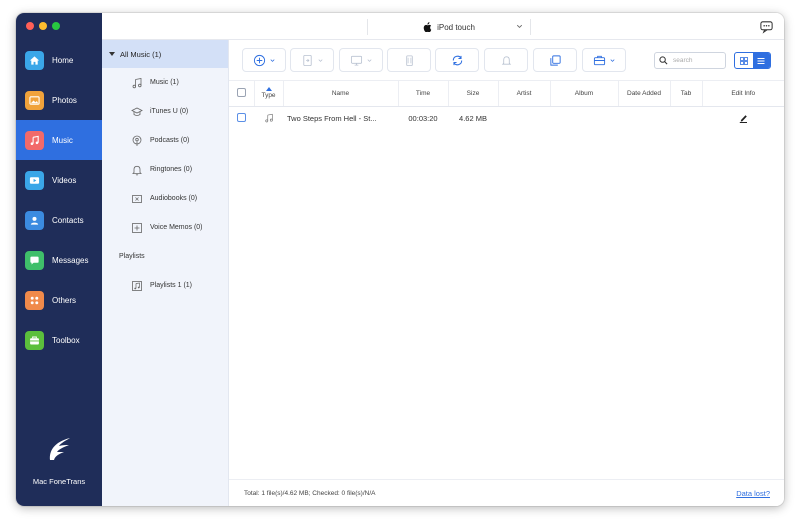 This screenshot has height=523, width=800. I want to click on sidebar-item-messages: Messages, so click(59, 260).